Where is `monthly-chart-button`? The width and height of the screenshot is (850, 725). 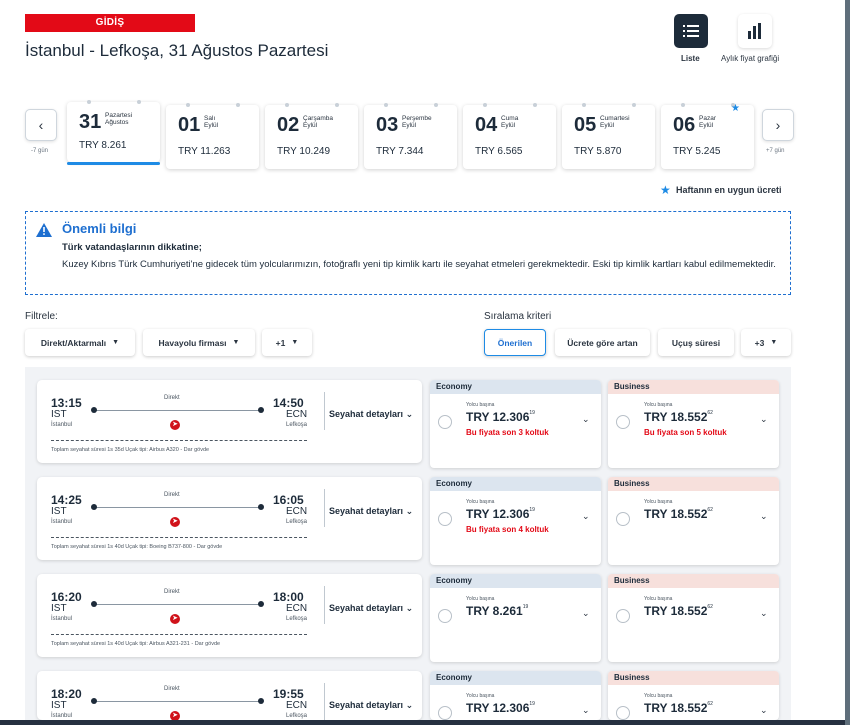 monthly-chart-button is located at coordinates (755, 31).